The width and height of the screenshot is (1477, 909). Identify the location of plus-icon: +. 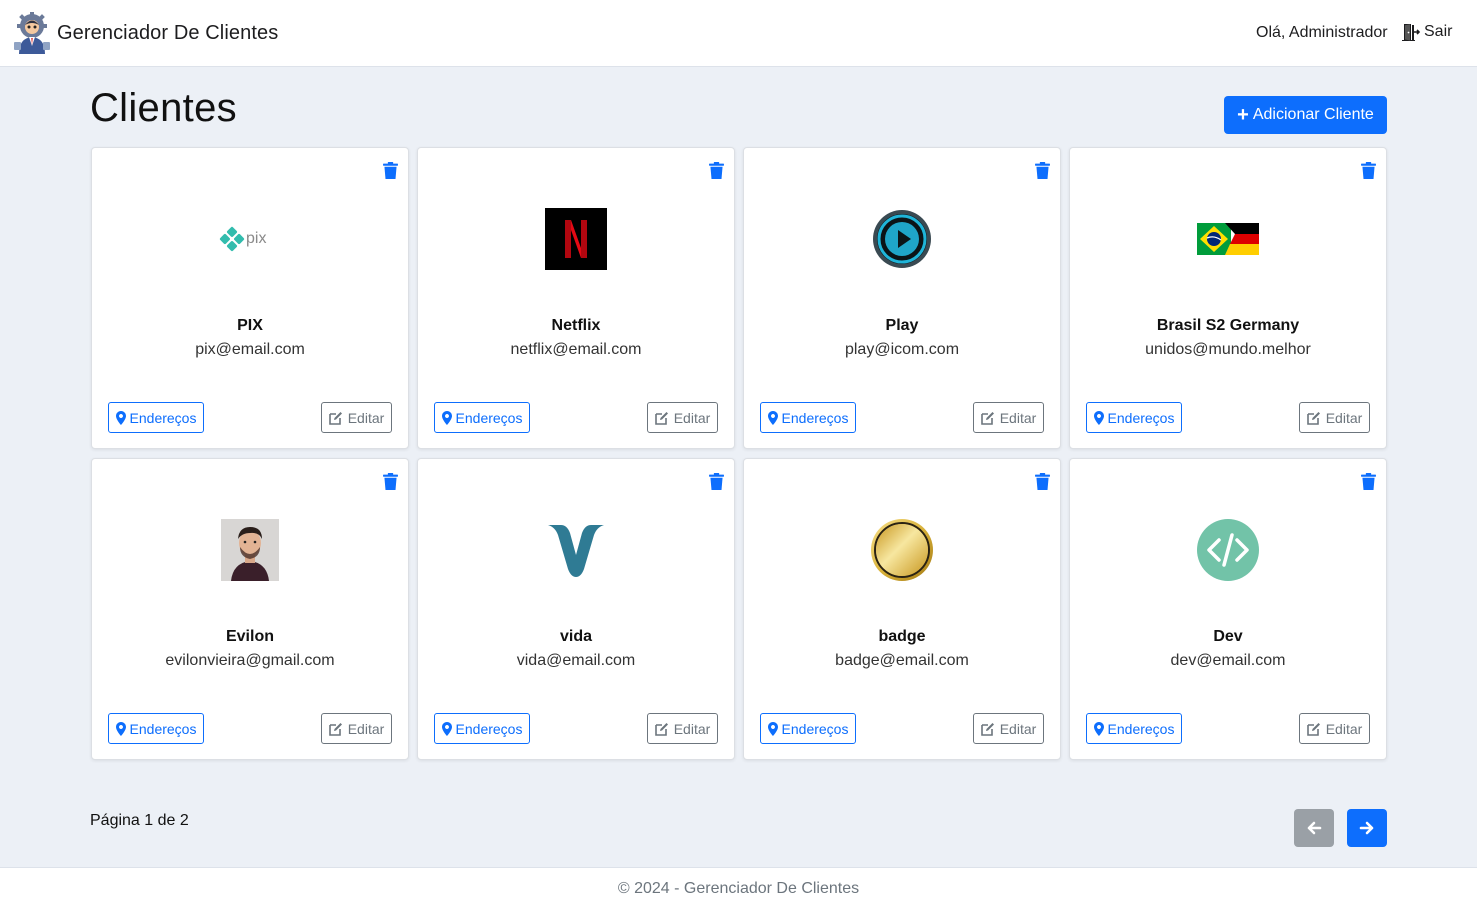
(1243, 115).